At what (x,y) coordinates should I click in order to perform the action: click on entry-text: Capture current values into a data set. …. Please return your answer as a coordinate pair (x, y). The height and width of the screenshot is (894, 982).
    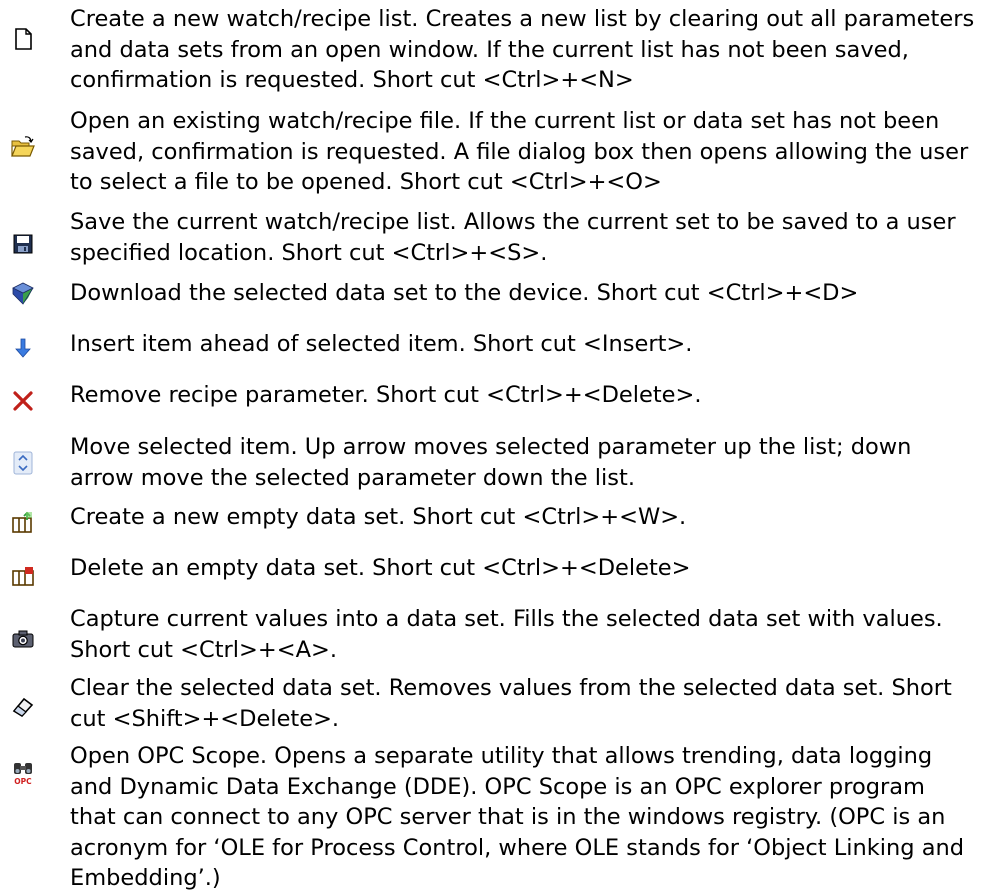
    Looking at the image, I should click on (506, 634).